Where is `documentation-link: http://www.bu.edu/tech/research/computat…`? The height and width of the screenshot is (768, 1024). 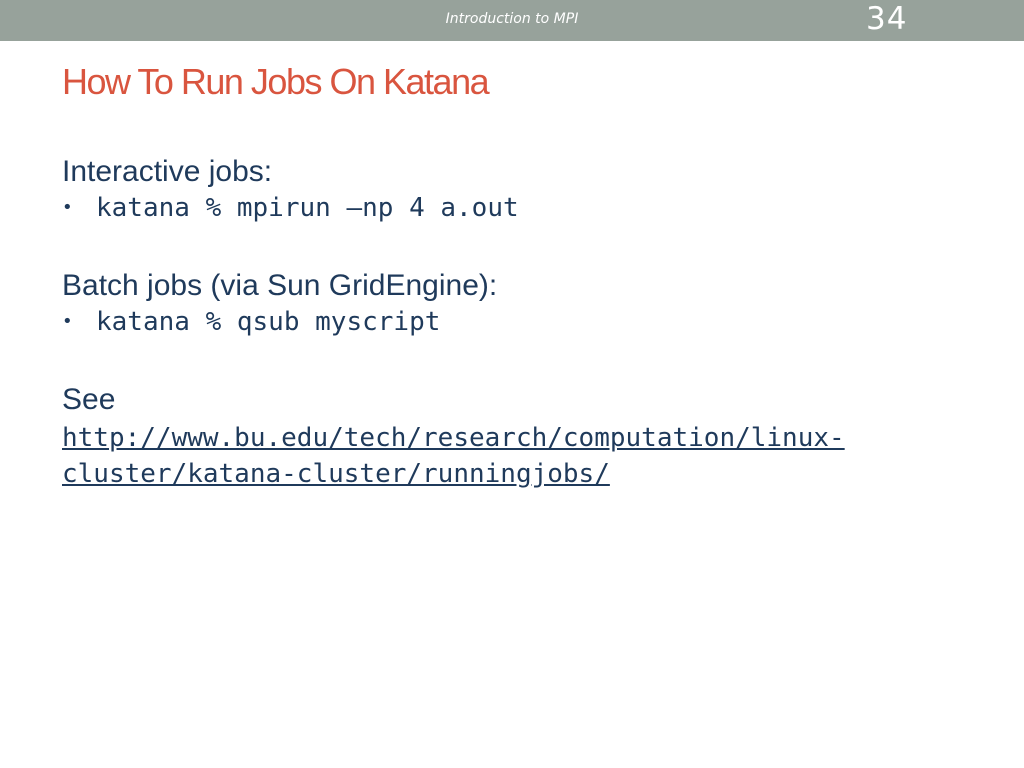
documentation-link: http://www.bu.edu/tech/research/computat… is located at coordinates (512, 456).